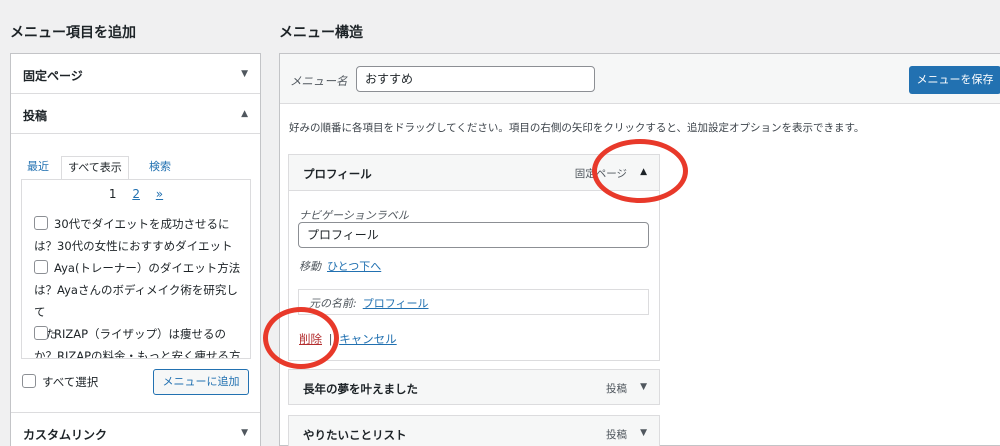 This screenshot has width=1000, height=446. What do you see at coordinates (95, 168) in the screenshot?
I see `tab-view-all: すべて表示` at bounding box center [95, 168].